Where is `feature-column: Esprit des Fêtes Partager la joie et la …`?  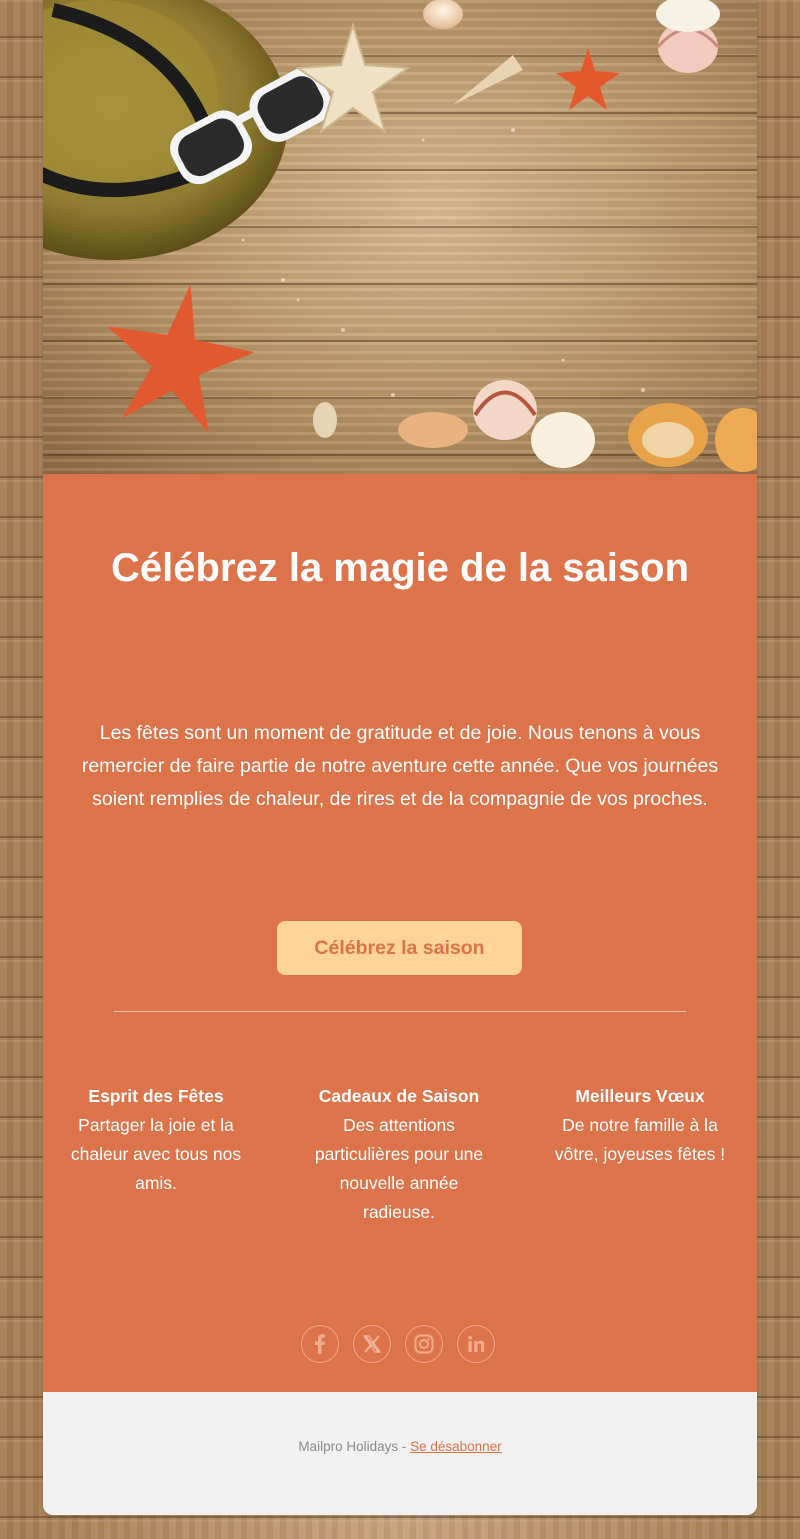 feature-column: Esprit des Fêtes Partager la joie et la … is located at coordinates (156, 1140).